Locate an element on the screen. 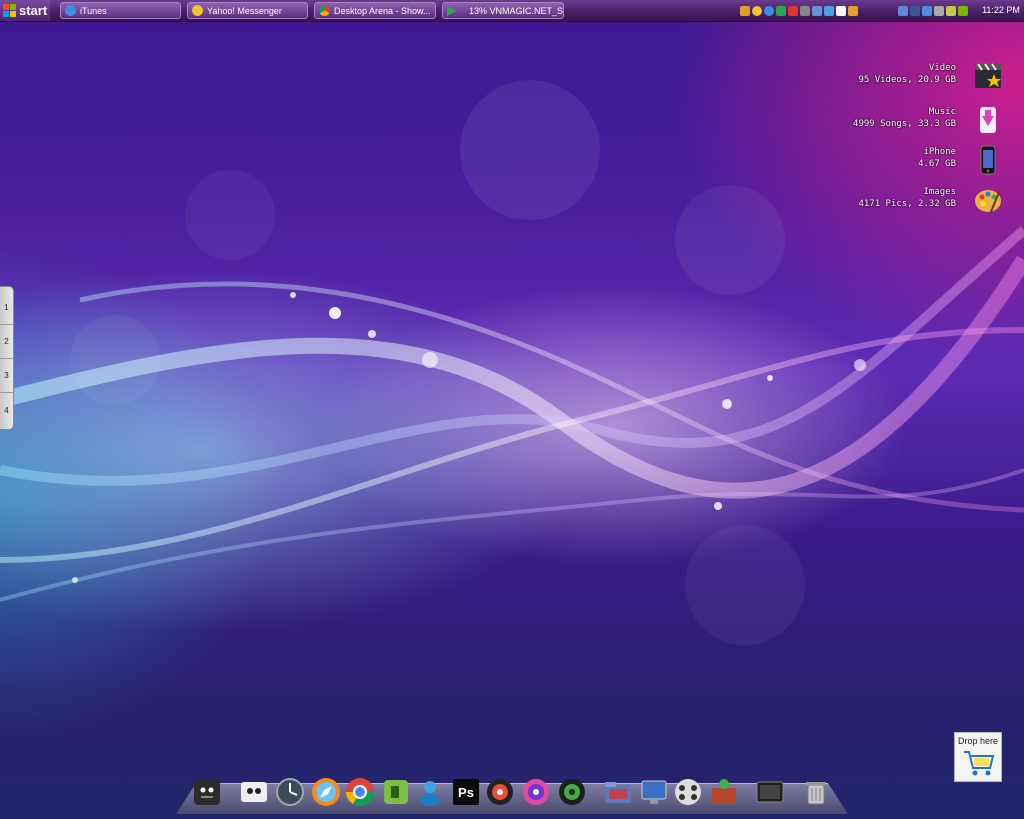 This screenshot has width=1024, height=819. widget-images: Images 4171 Pics, 2.32 GB is located at coordinates (910, 203).